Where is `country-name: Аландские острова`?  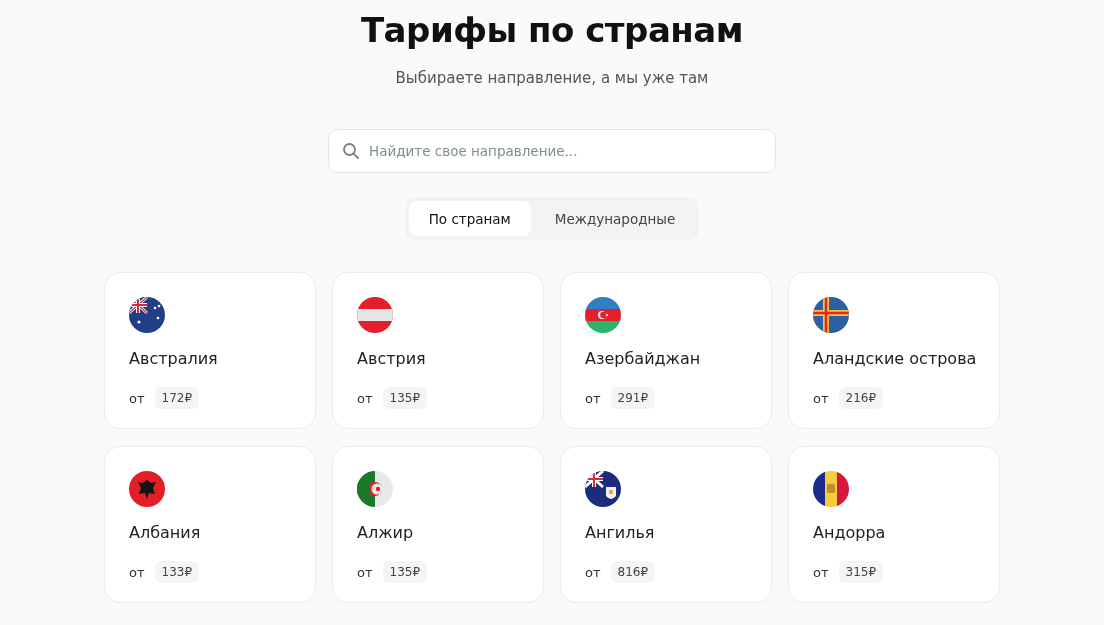
country-name: Аландские острова is located at coordinates (895, 359).